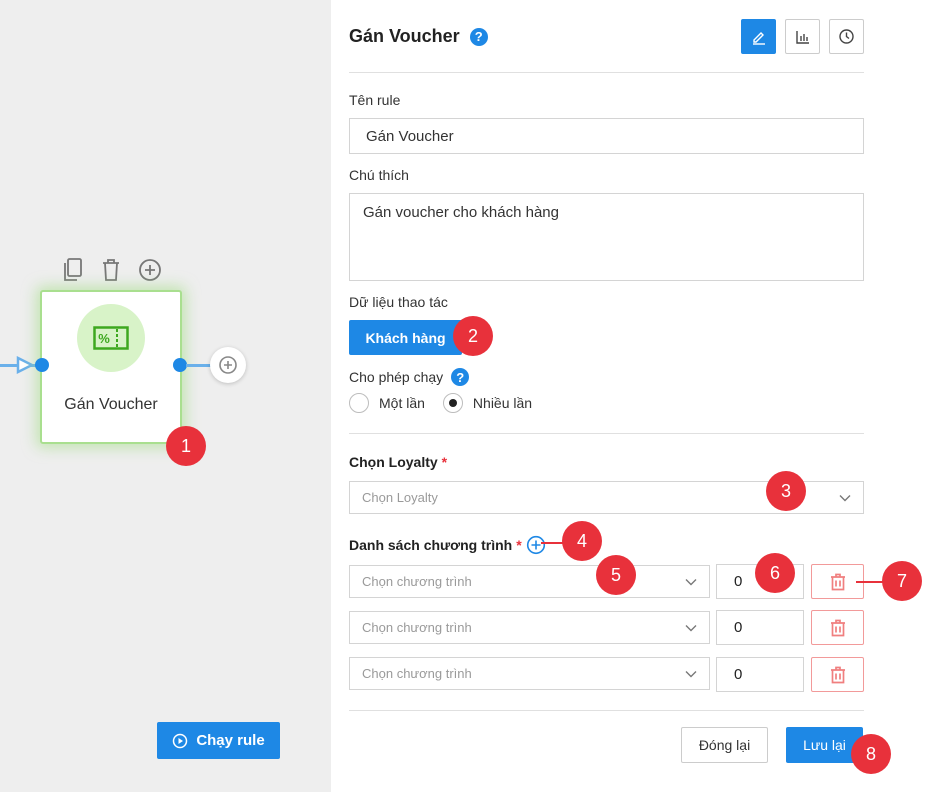  I want to click on edge-arrow-icon, so click(25, 365).